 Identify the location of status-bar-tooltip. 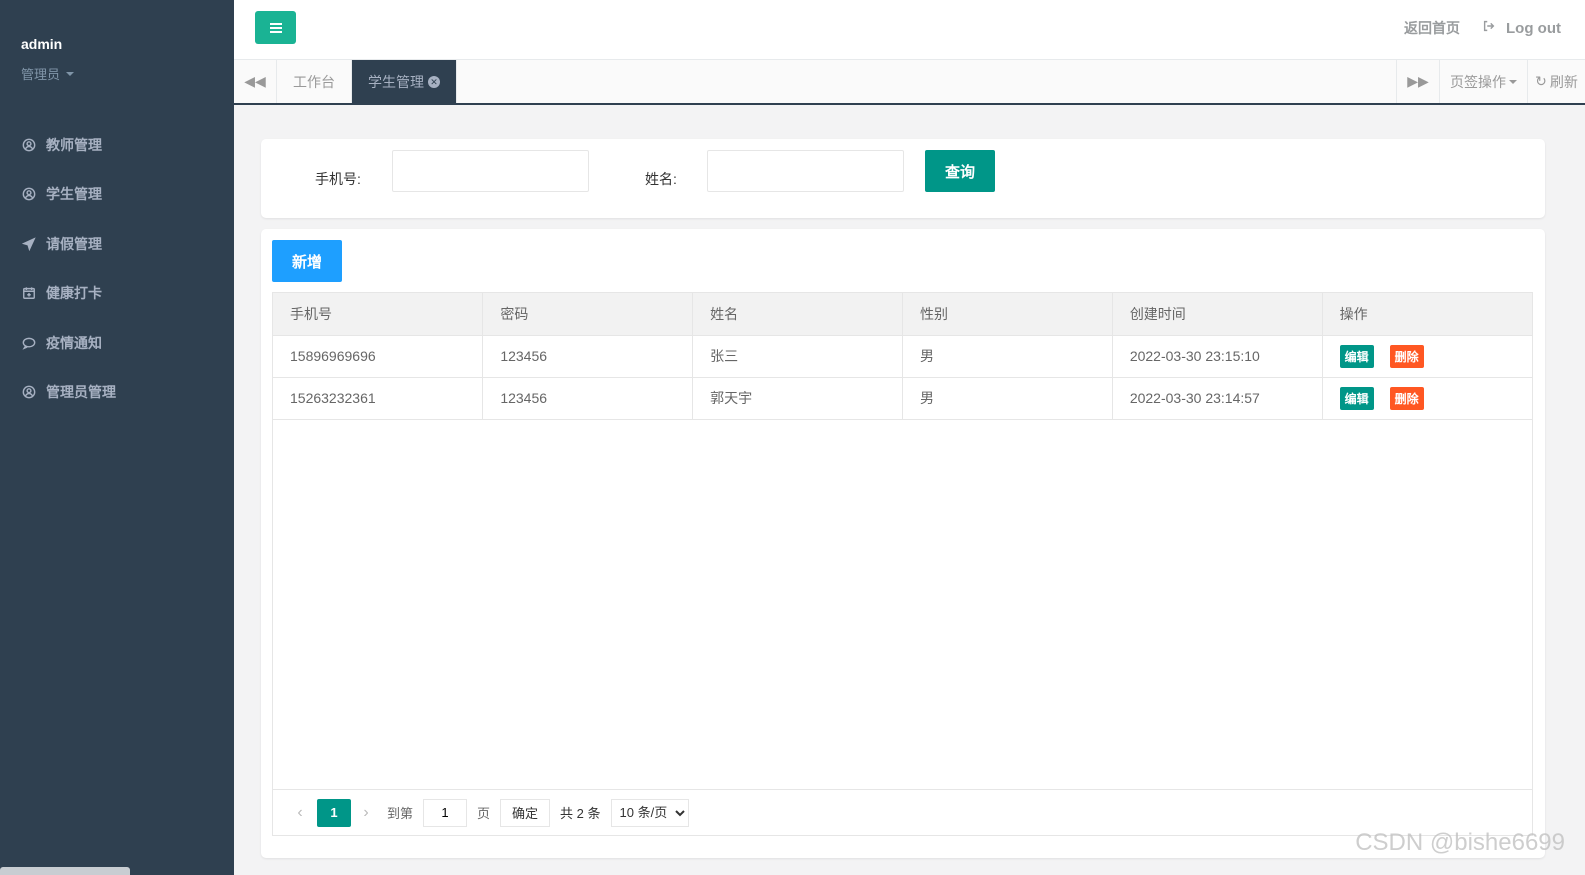
(65, 871).